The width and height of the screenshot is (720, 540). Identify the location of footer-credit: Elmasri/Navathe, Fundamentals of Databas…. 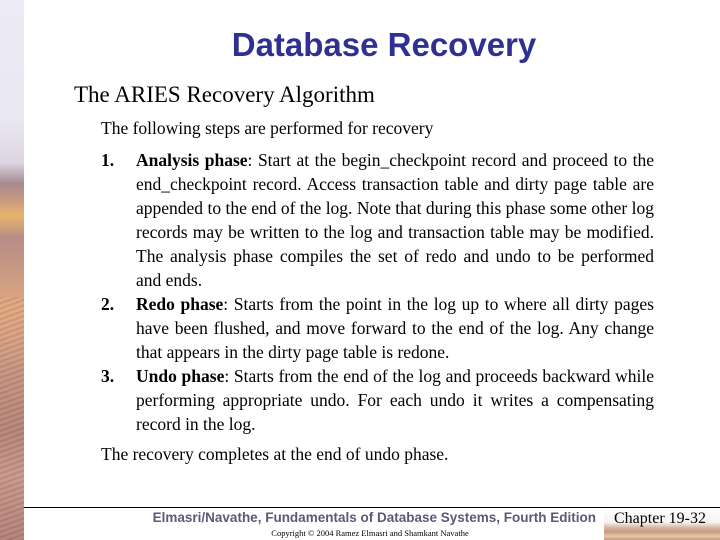
(374, 517).